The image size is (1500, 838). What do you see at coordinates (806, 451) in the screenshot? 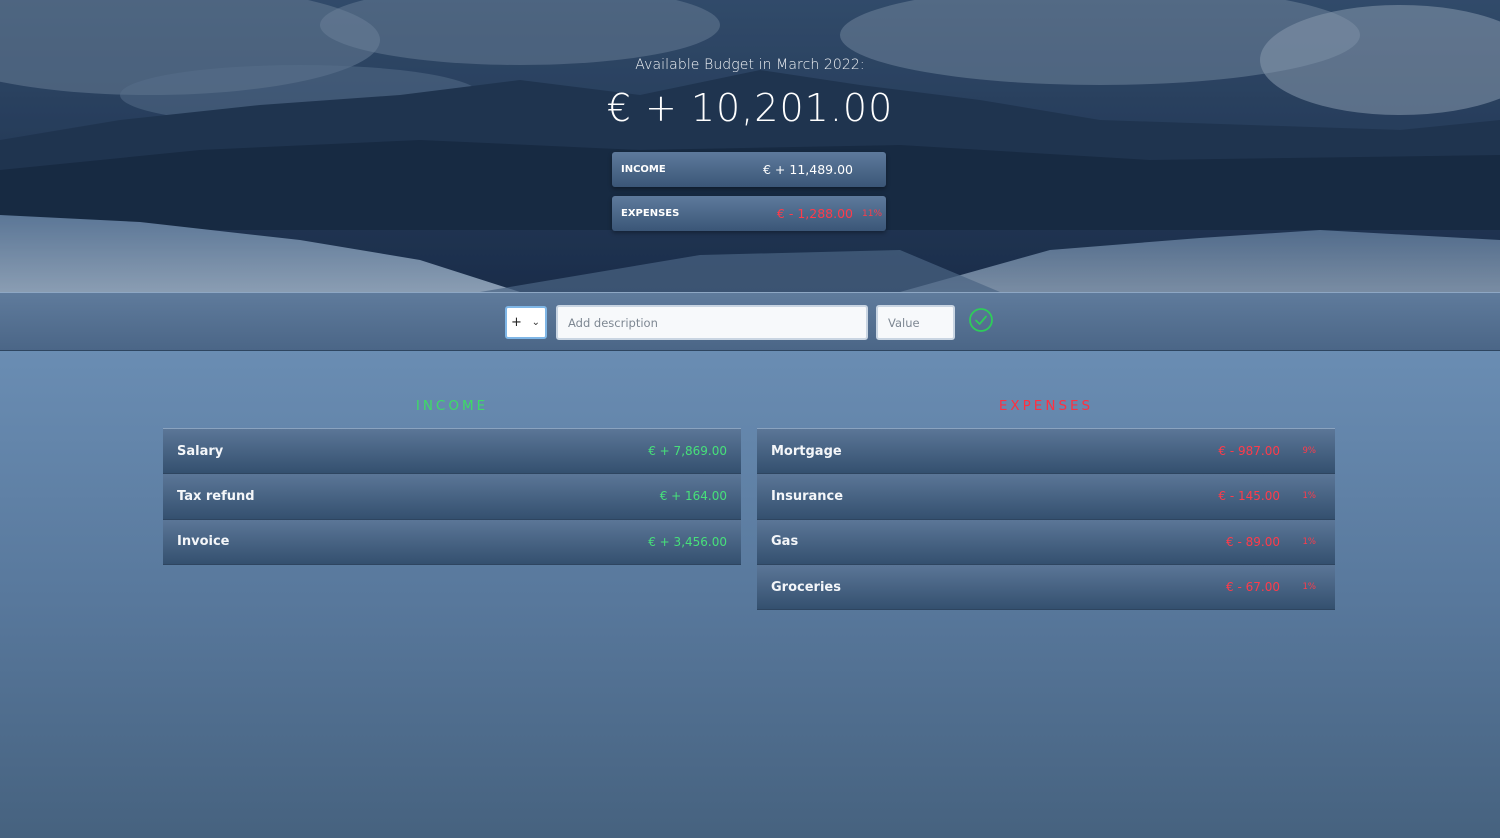
I see `expense-item-name: Mortgage` at bounding box center [806, 451].